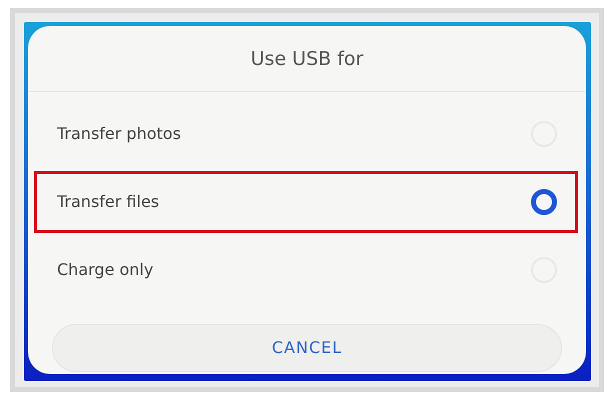  Describe the element at coordinates (544, 201) in the screenshot. I see `radio-button` at that location.